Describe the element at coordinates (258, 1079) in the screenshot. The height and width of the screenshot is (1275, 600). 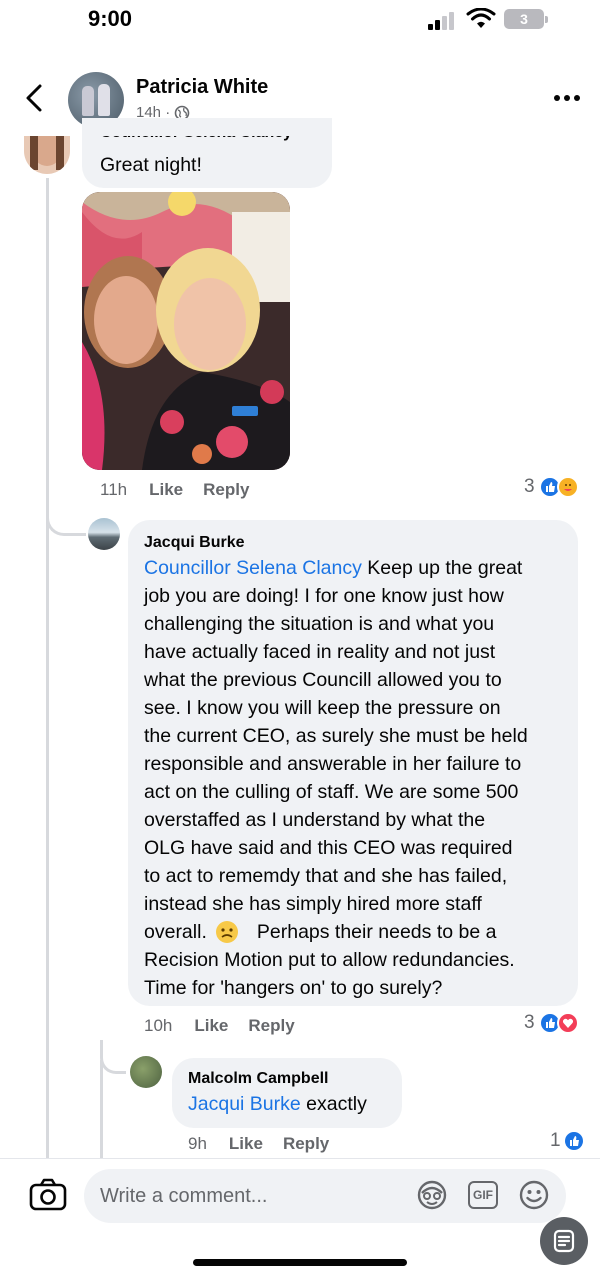
I see `commenter-name: Malcolm Campbell` at that location.